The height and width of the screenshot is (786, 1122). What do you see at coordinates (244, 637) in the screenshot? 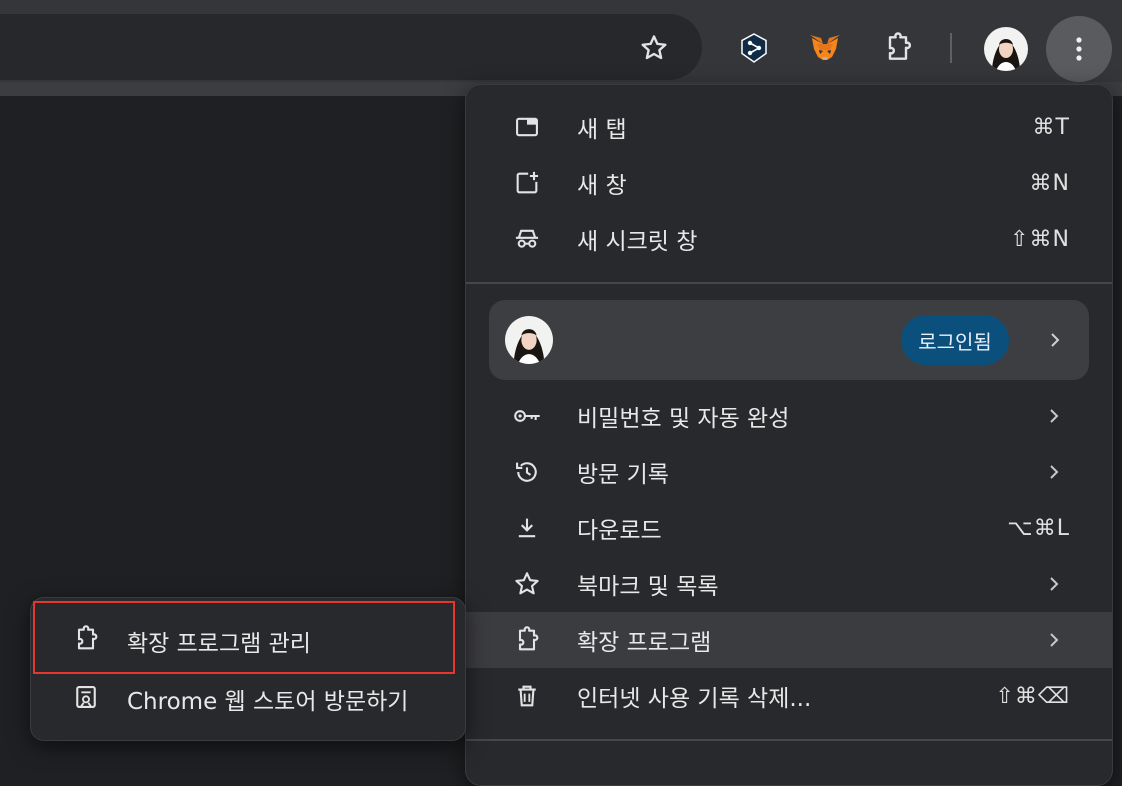
I see `annotation-highlight-box` at bounding box center [244, 637].